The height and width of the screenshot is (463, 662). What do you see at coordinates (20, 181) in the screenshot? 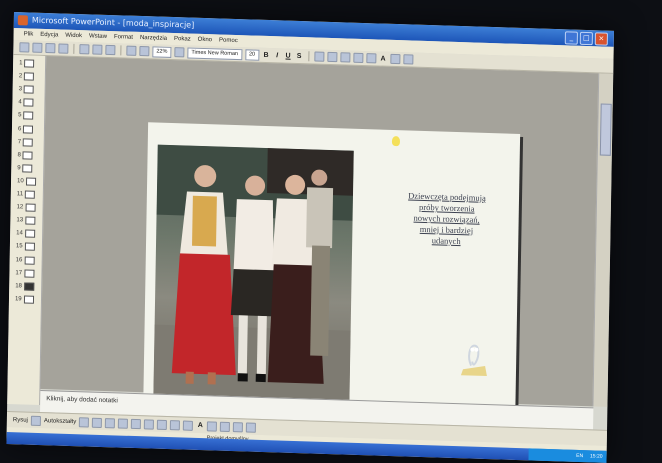
I see `slide-number: 10` at bounding box center [20, 181].